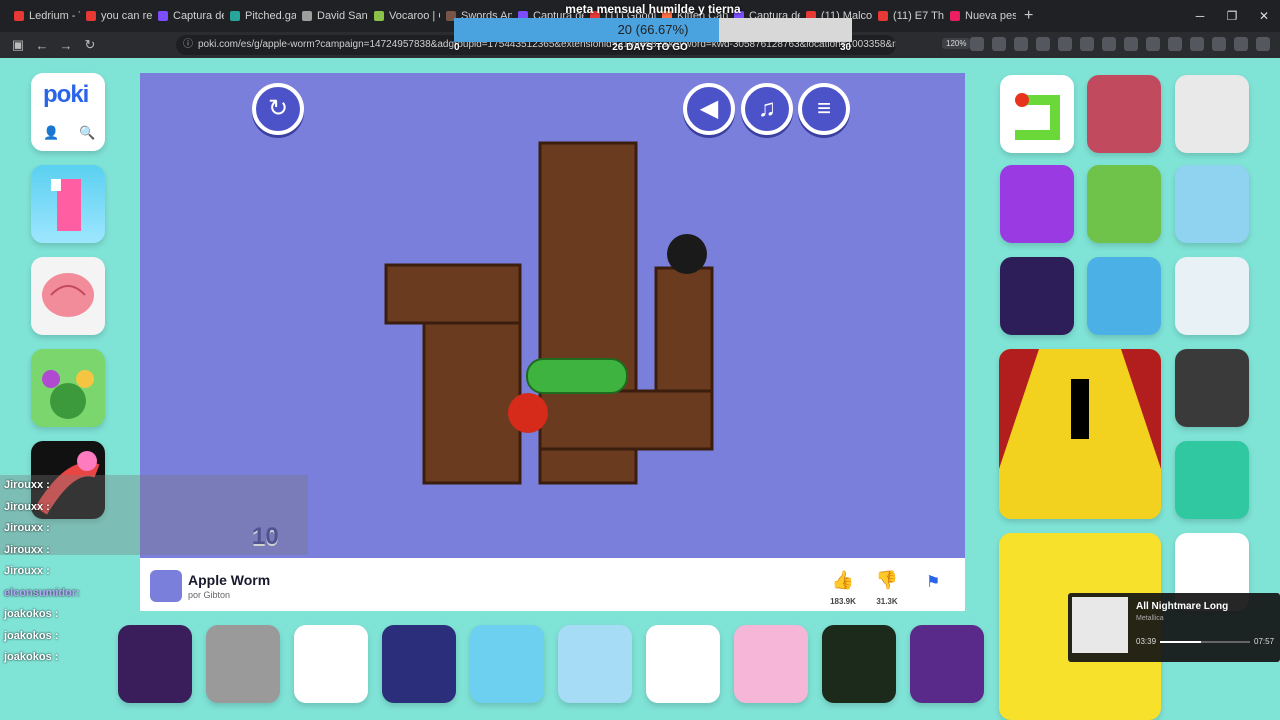 This screenshot has height=720, width=1280. What do you see at coordinates (68, 388) in the screenshot?
I see `game-thumb-fruits` at bounding box center [68, 388].